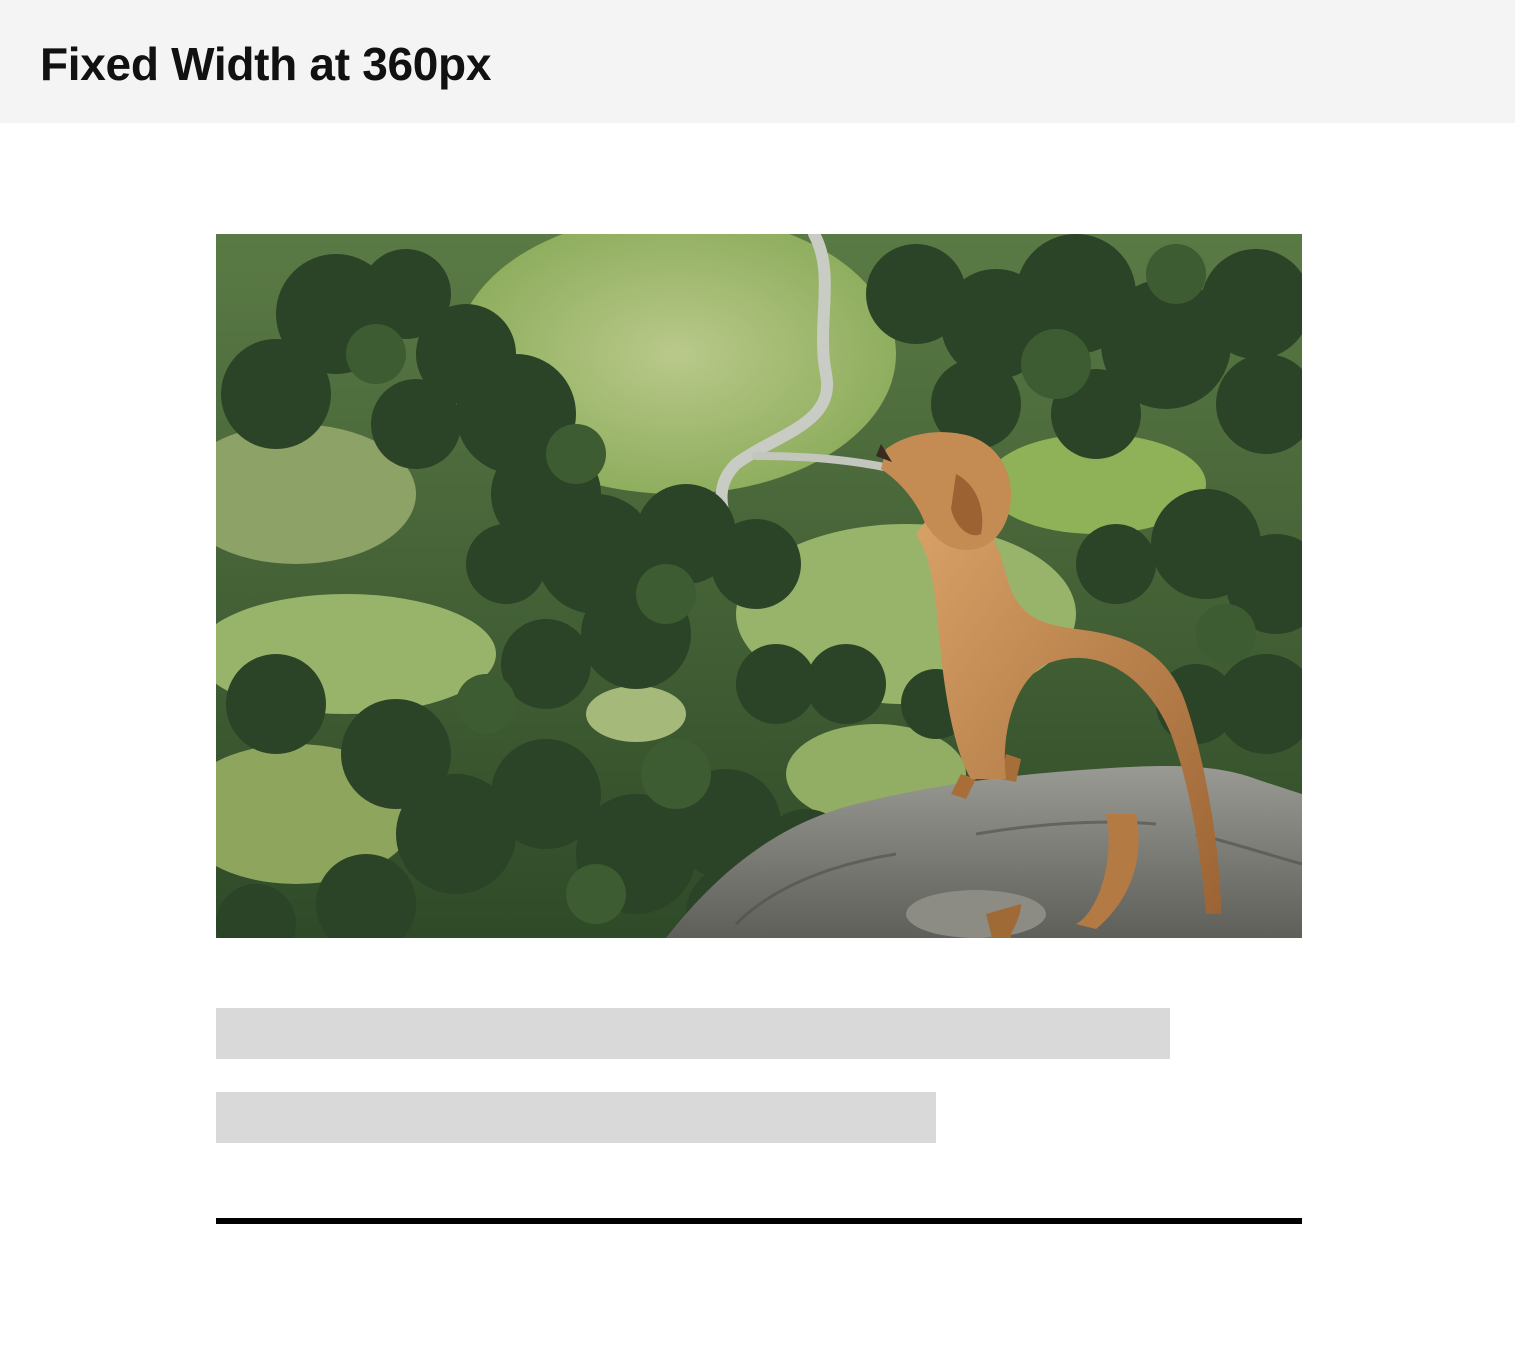  What do you see at coordinates (759, 1221) in the screenshot?
I see `card-bottom-divider` at bounding box center [759, 1221].